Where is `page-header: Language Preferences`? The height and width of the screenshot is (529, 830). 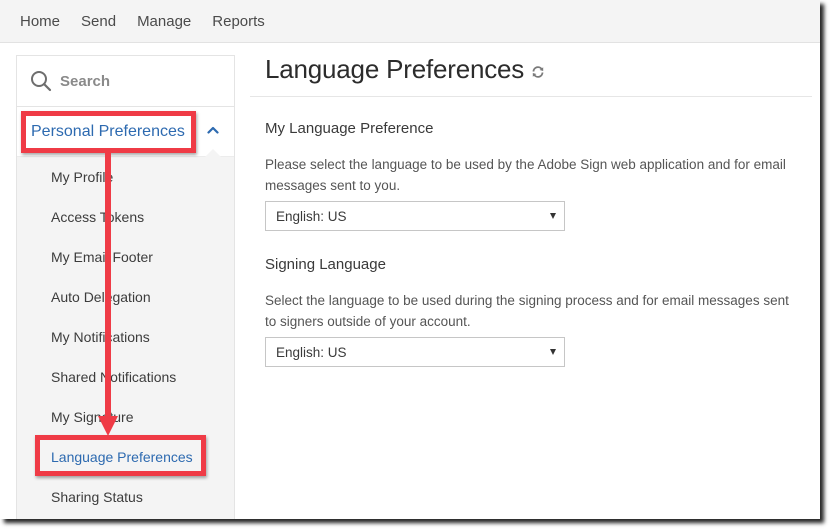
page-header: Language Preferences is located at coordinates (531, 70).